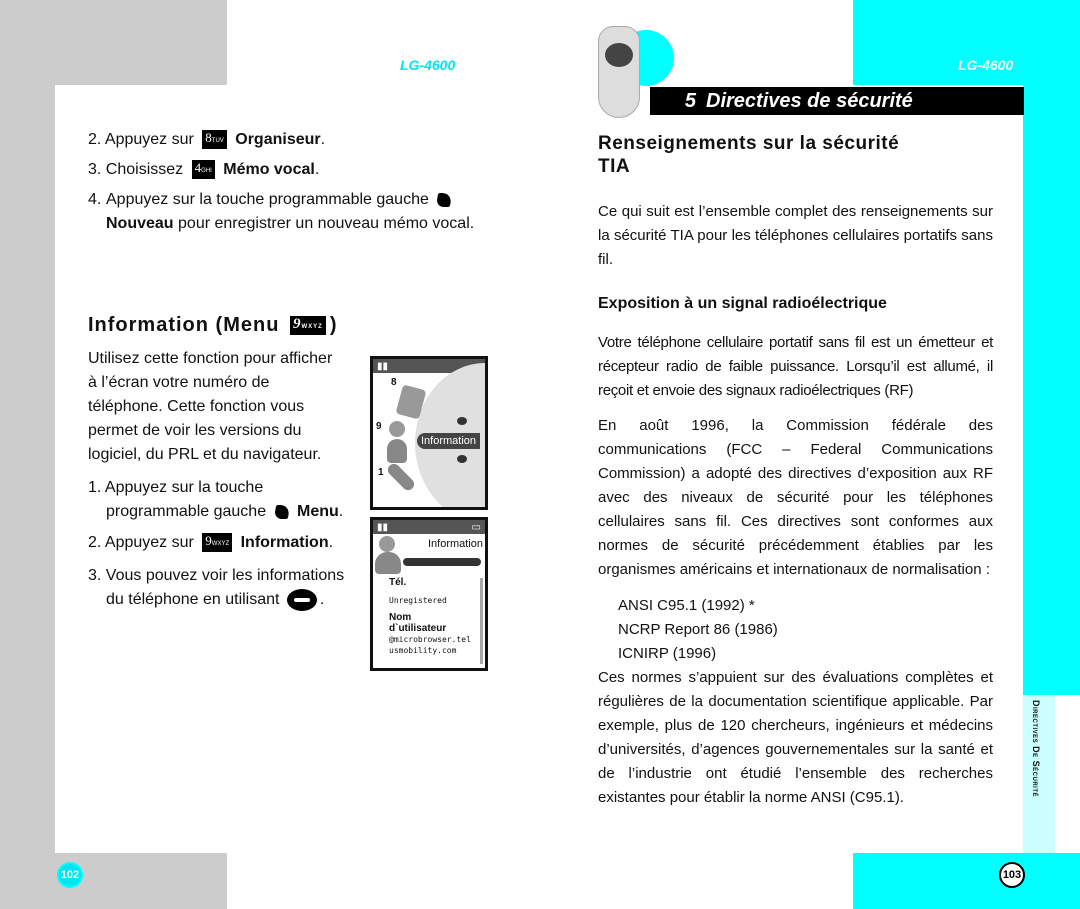 This screenshot has width=1080, height=909. I want to click on menu-item-number: 1, so click(381, 472).